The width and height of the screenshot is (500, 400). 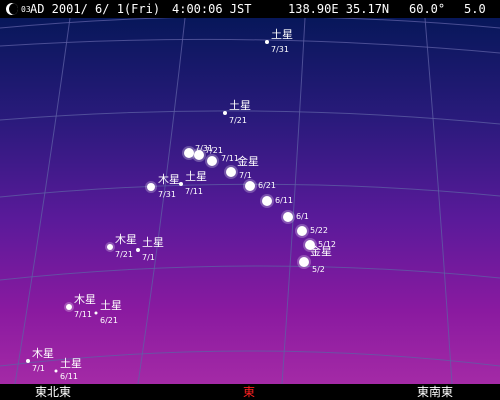 I want to click on track-point-venus-6-21: 6/21, so click(x=259, y=186).